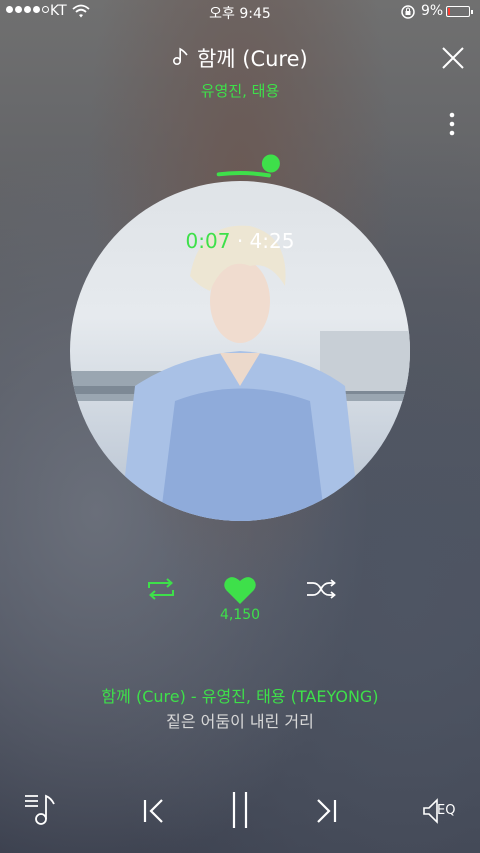 The image size is (480, 853). What do you see at coordinates (154, 811) in the screenshot?
I see `previous-icon` at bounding box center [154, 811].